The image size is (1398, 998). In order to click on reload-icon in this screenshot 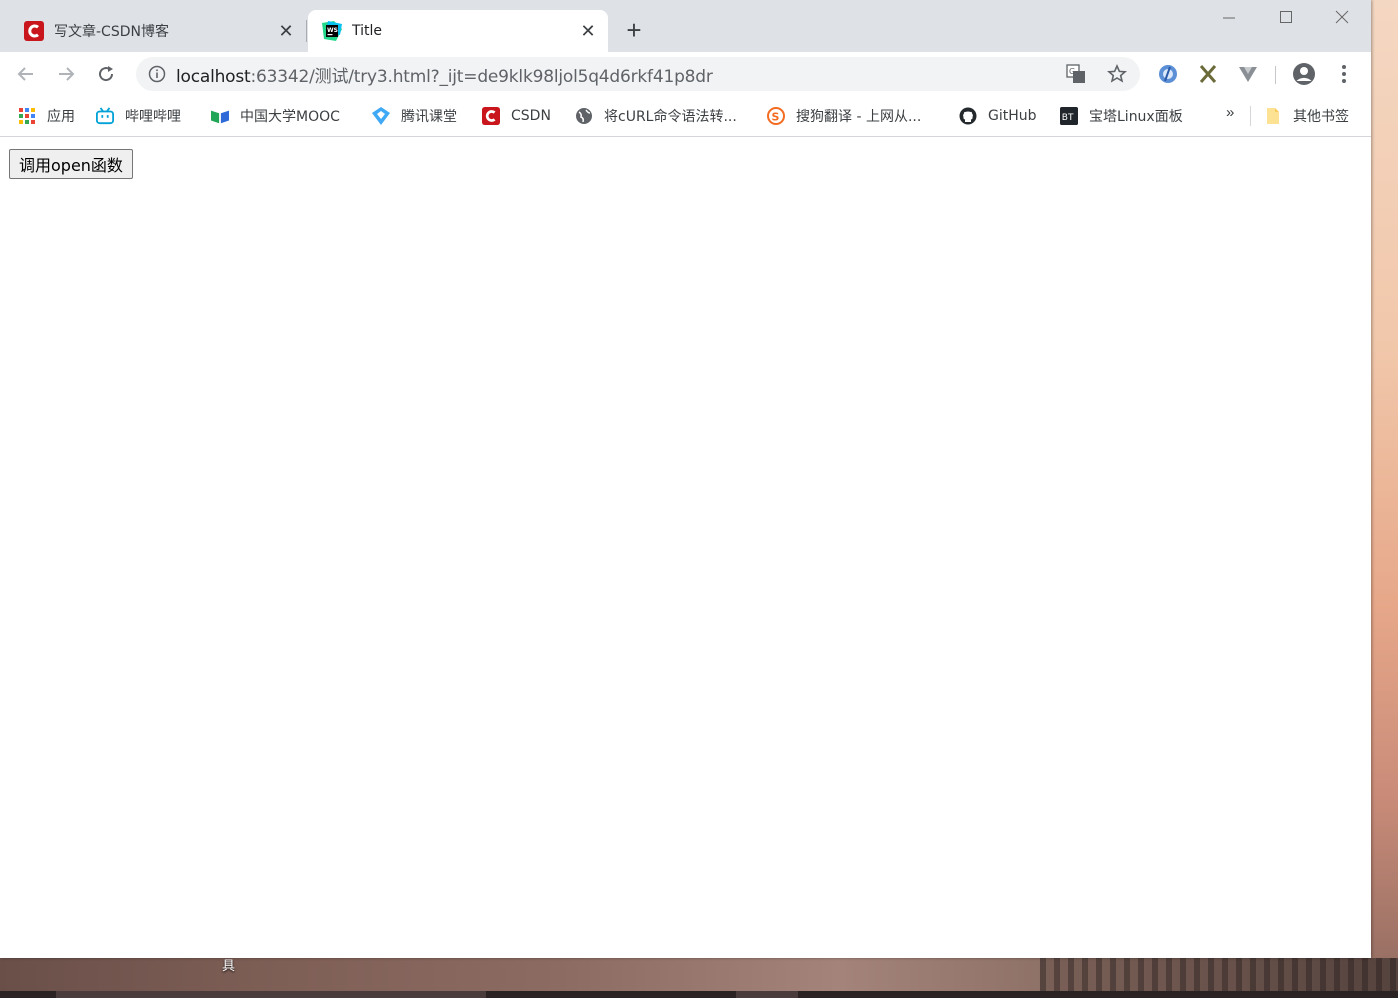, I will do `click(106, 74)`.